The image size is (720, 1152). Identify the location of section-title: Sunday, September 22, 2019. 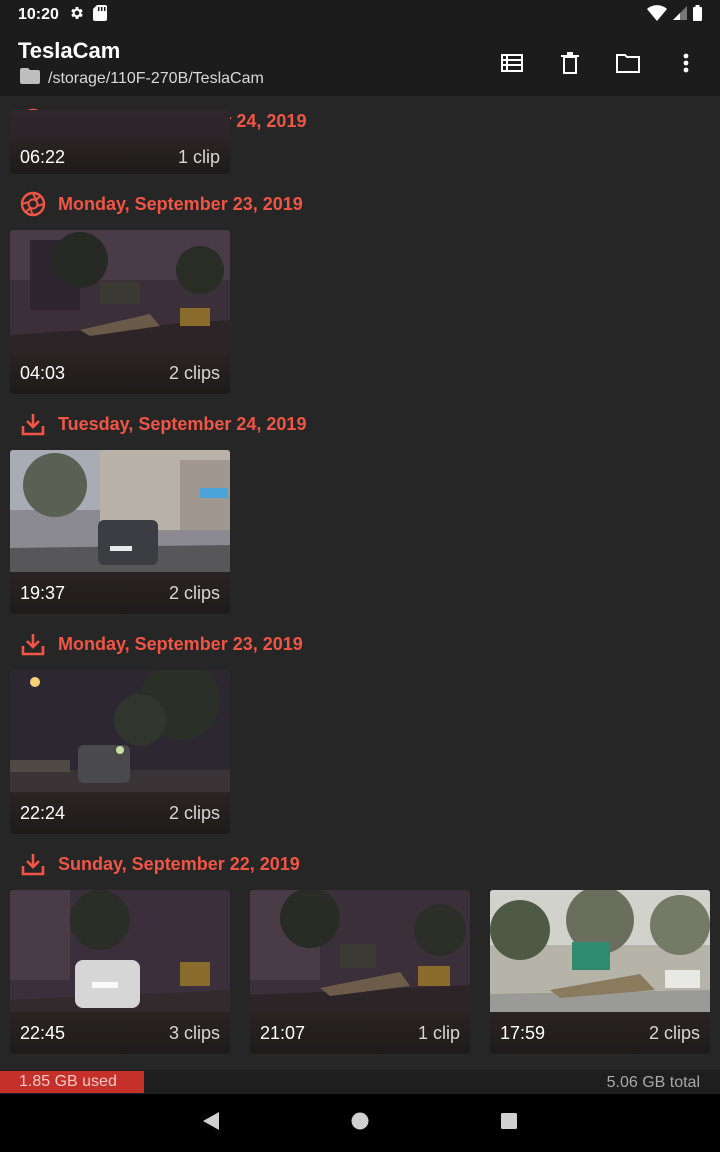
(179, 863).